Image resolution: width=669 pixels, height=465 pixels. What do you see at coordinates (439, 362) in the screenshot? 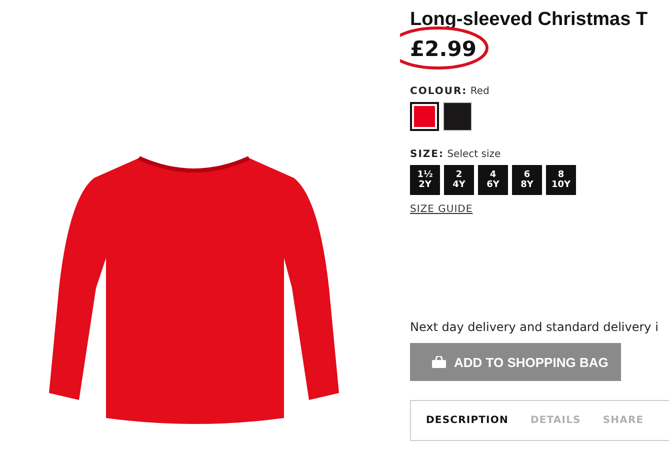
I see `bag-icon` at bounding box center [439, 362].